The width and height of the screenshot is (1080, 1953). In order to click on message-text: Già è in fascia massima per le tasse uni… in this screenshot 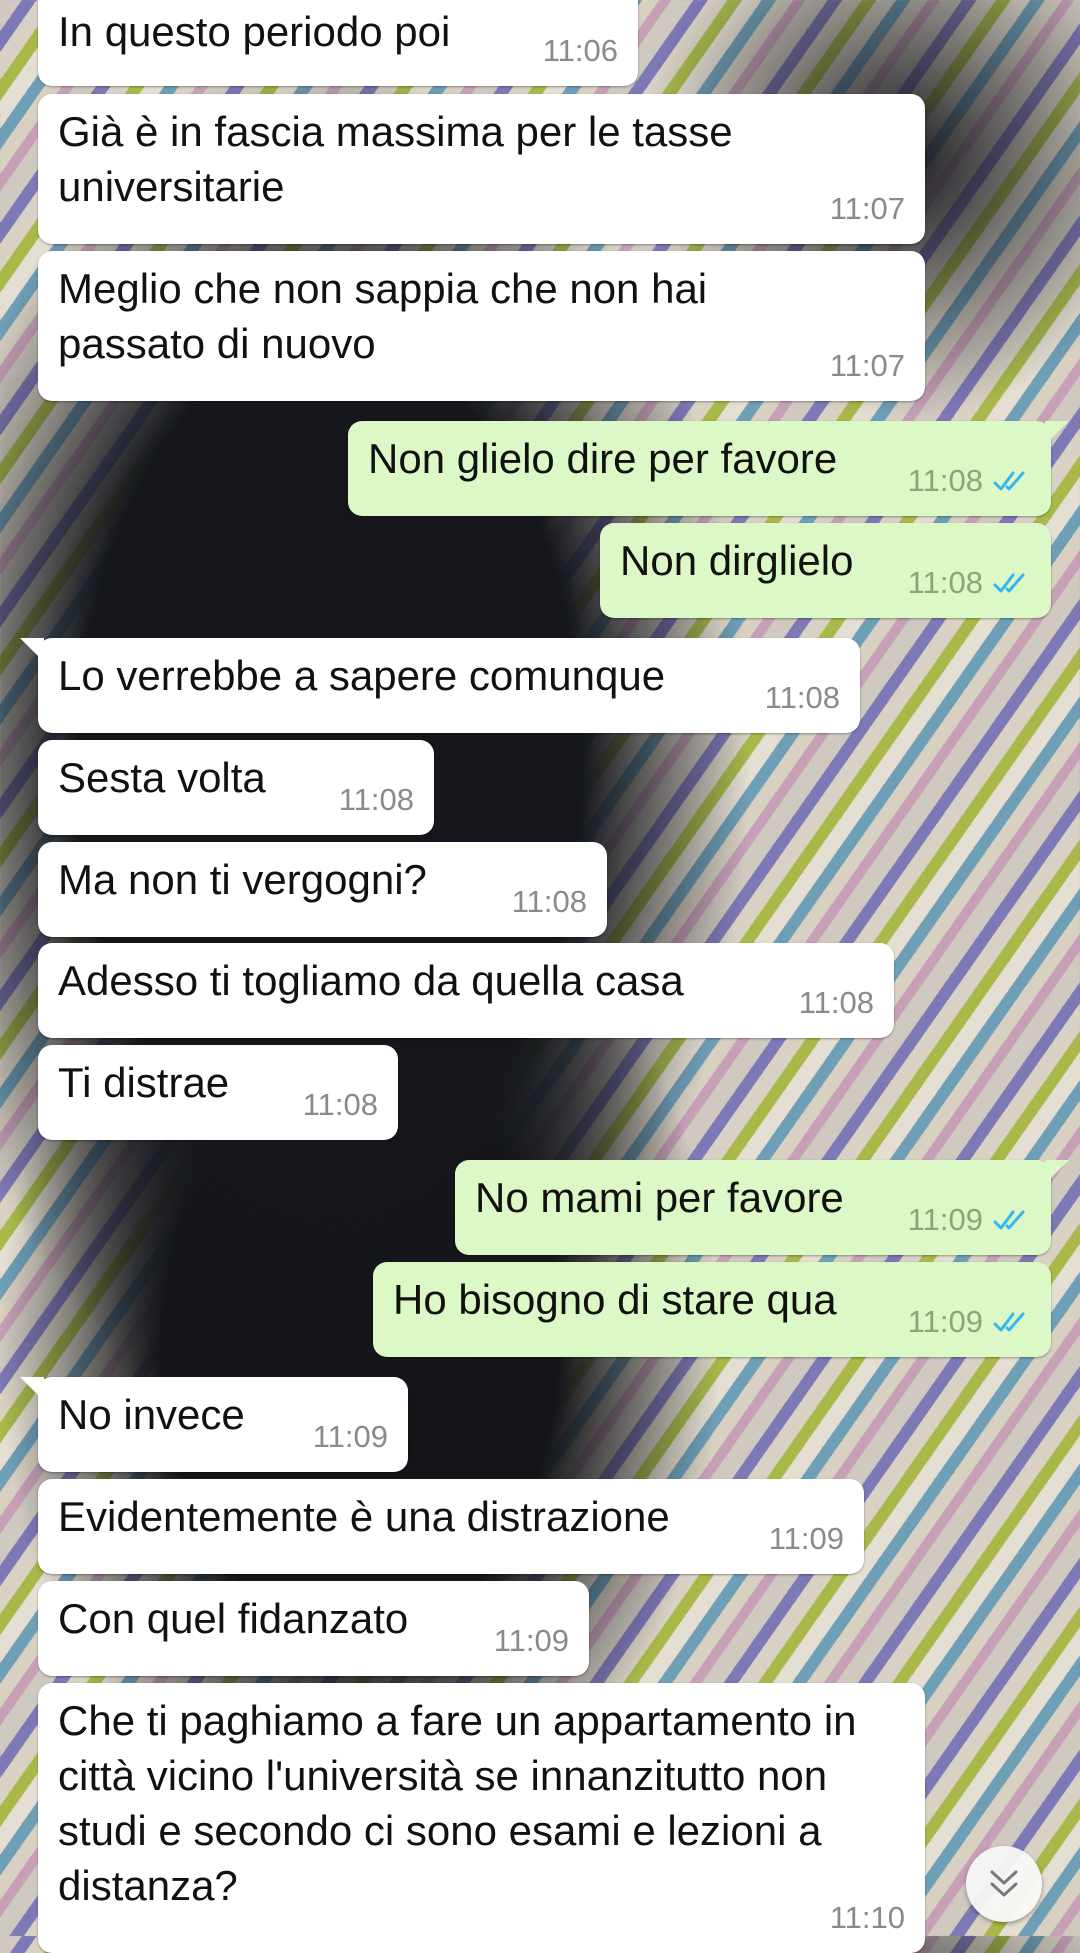, I will do `click(401, 159)`.